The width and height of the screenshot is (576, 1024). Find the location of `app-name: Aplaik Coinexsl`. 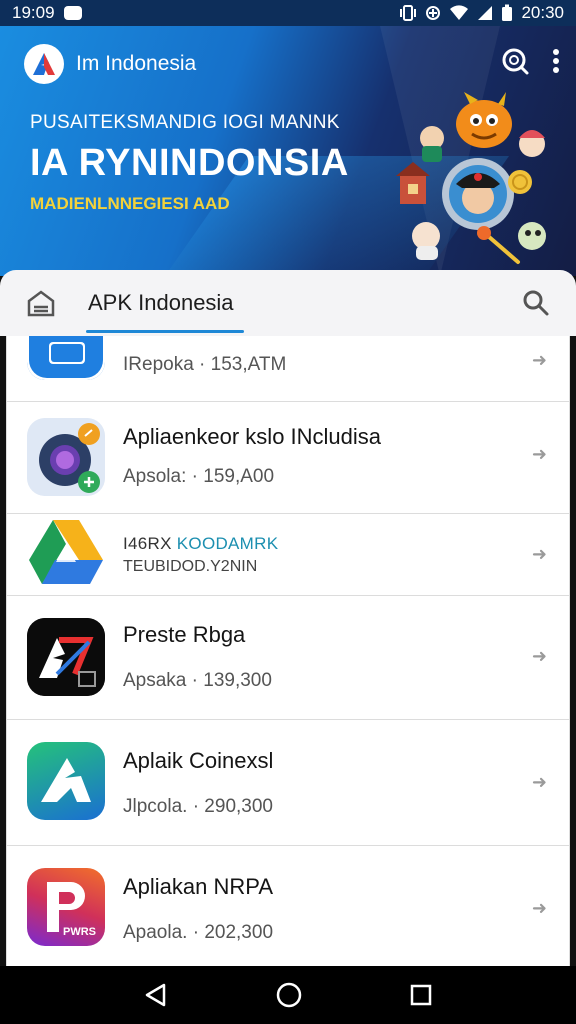

app-name: Aplaik Coinexsl is located at coordinates (198, 760).